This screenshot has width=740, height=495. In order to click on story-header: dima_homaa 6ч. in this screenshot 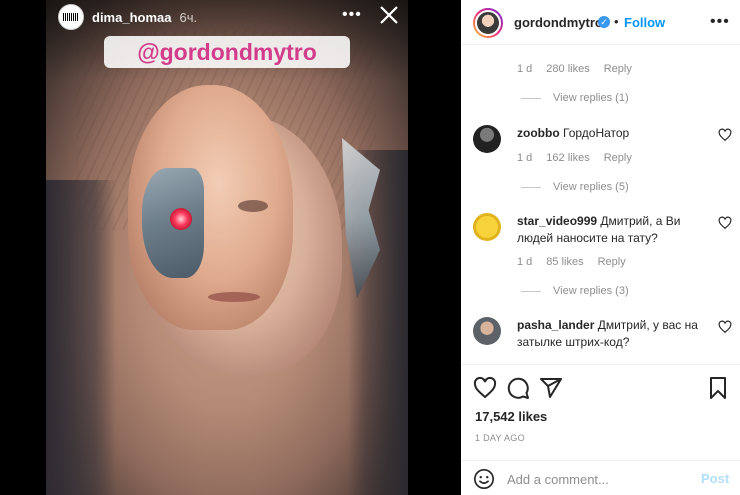, I will do `click(127, 17)`.